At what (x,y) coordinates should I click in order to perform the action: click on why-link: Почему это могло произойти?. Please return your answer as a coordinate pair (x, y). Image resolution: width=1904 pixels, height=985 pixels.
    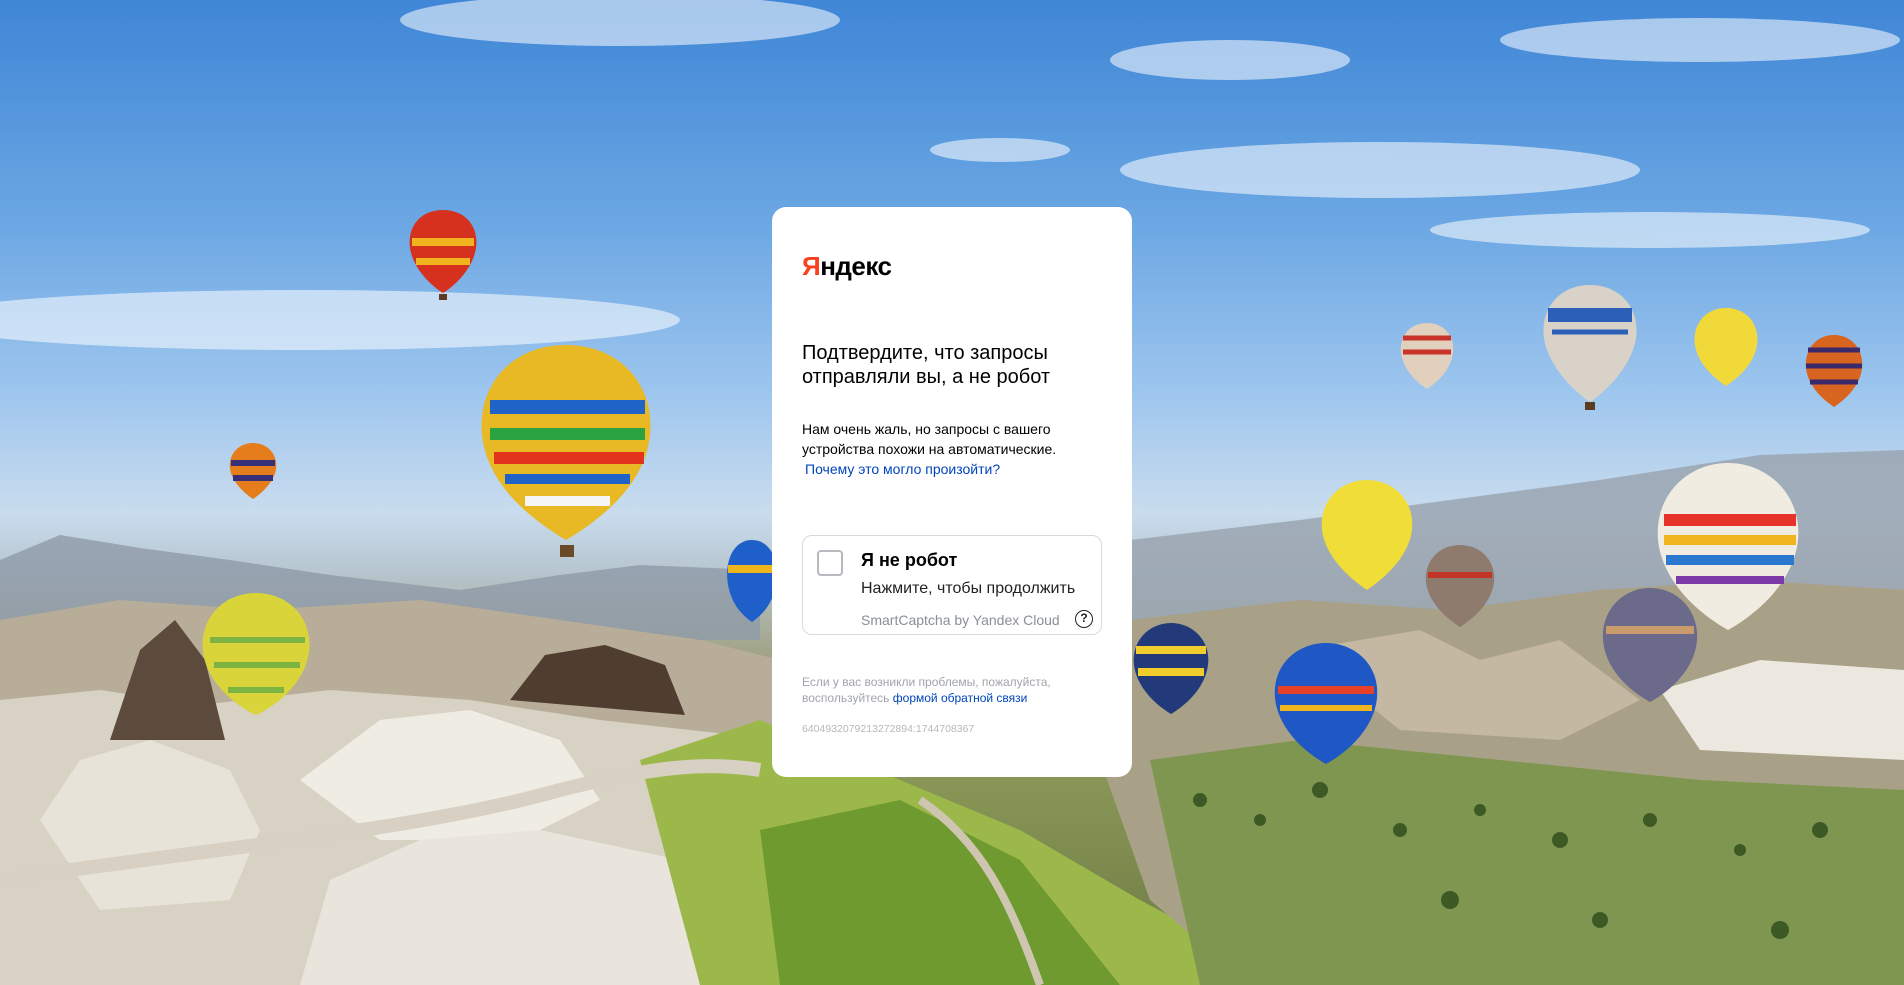
    Looking at the image, I should click on (902, 469).